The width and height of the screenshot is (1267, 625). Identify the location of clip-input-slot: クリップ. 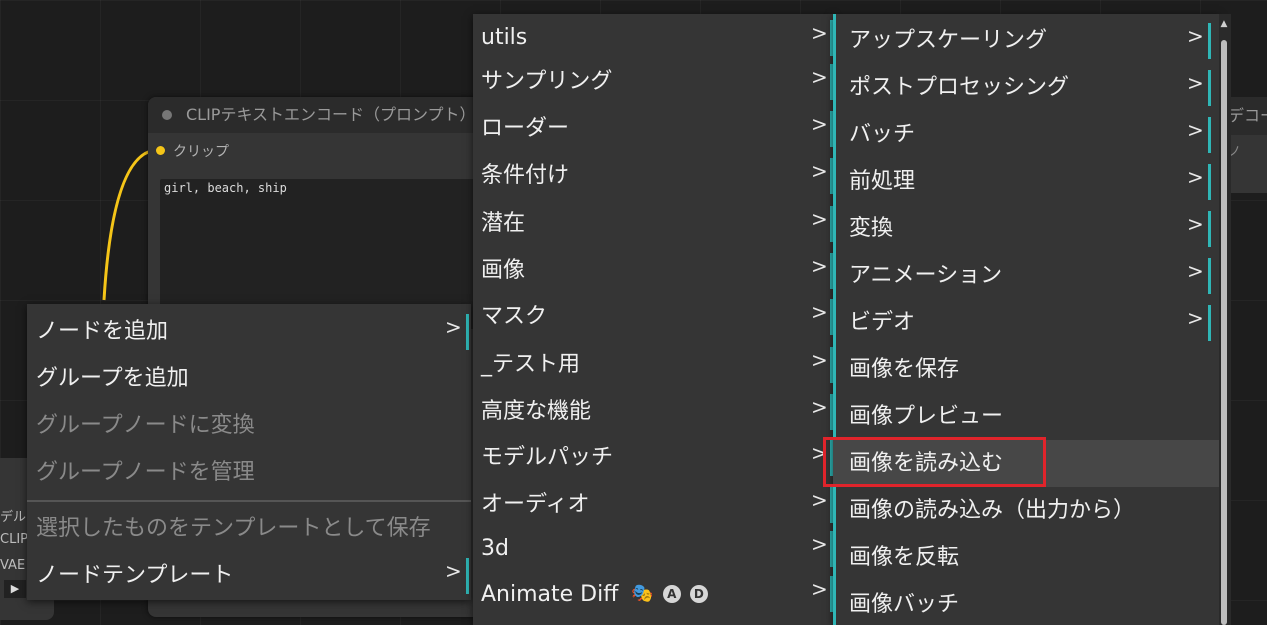
(192, 152).